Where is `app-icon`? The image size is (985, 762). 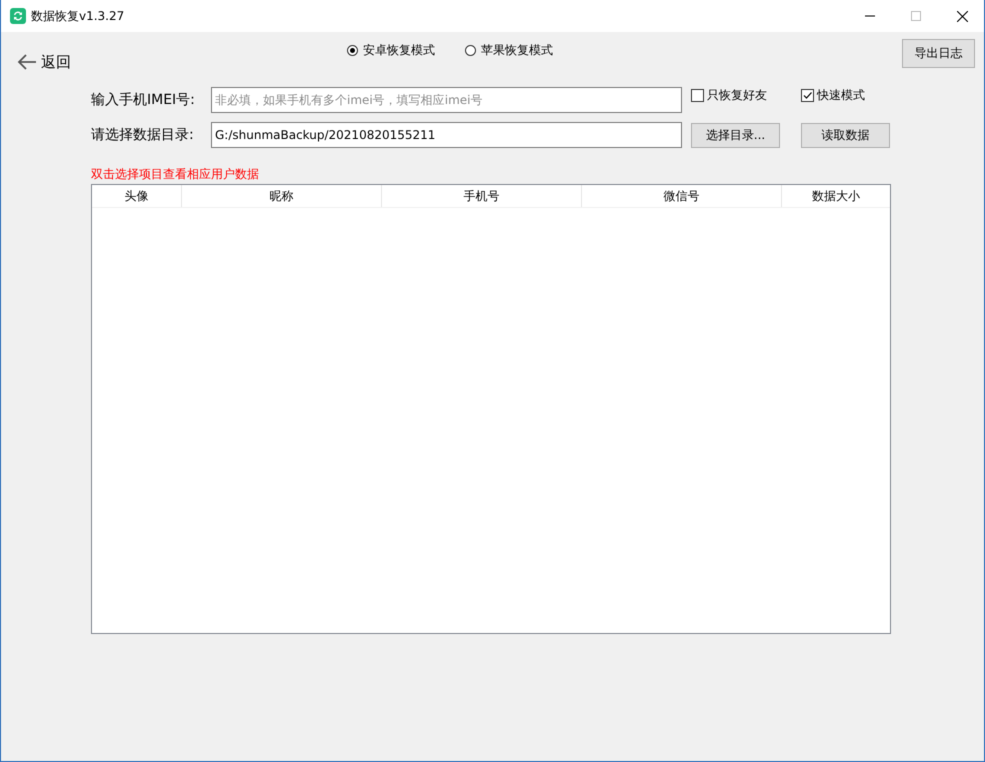
app-icon is located at coordinates (18, 16).